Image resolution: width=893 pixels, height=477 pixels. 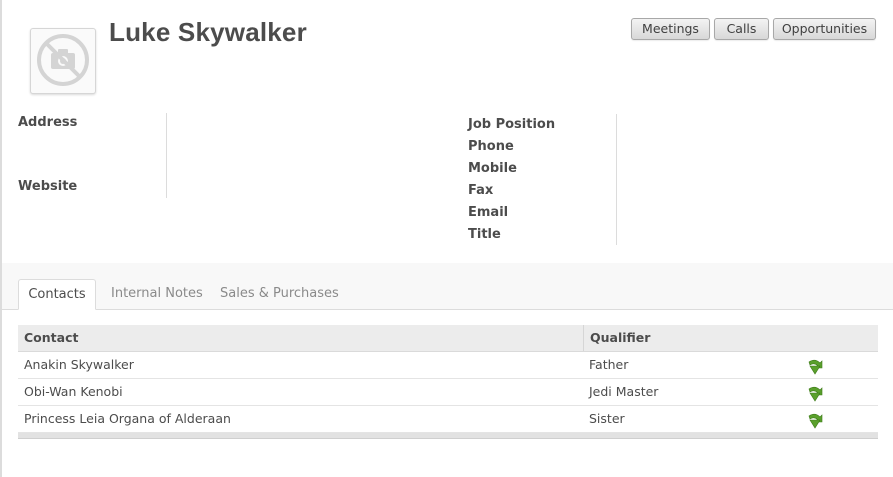 What do you see at coordinates (1, 238) in the screenshot?
I see `left-border` at bounding box center [1, 238].